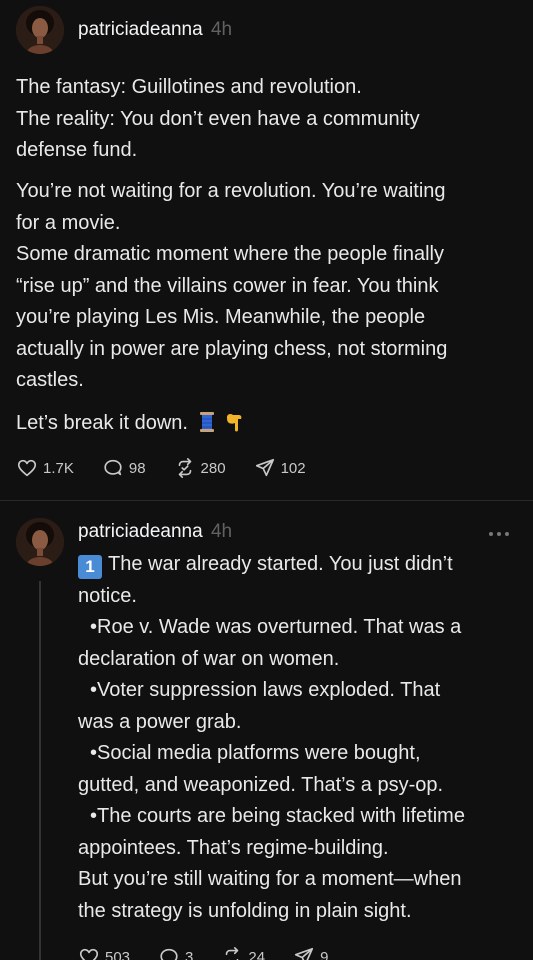 Image resolution: width=533 pixels, height=960 pixels. What do you see at coordinates (58, 468) in the screenshot?
I see `like-count: 1.7K` at bounding box center [58, 468].